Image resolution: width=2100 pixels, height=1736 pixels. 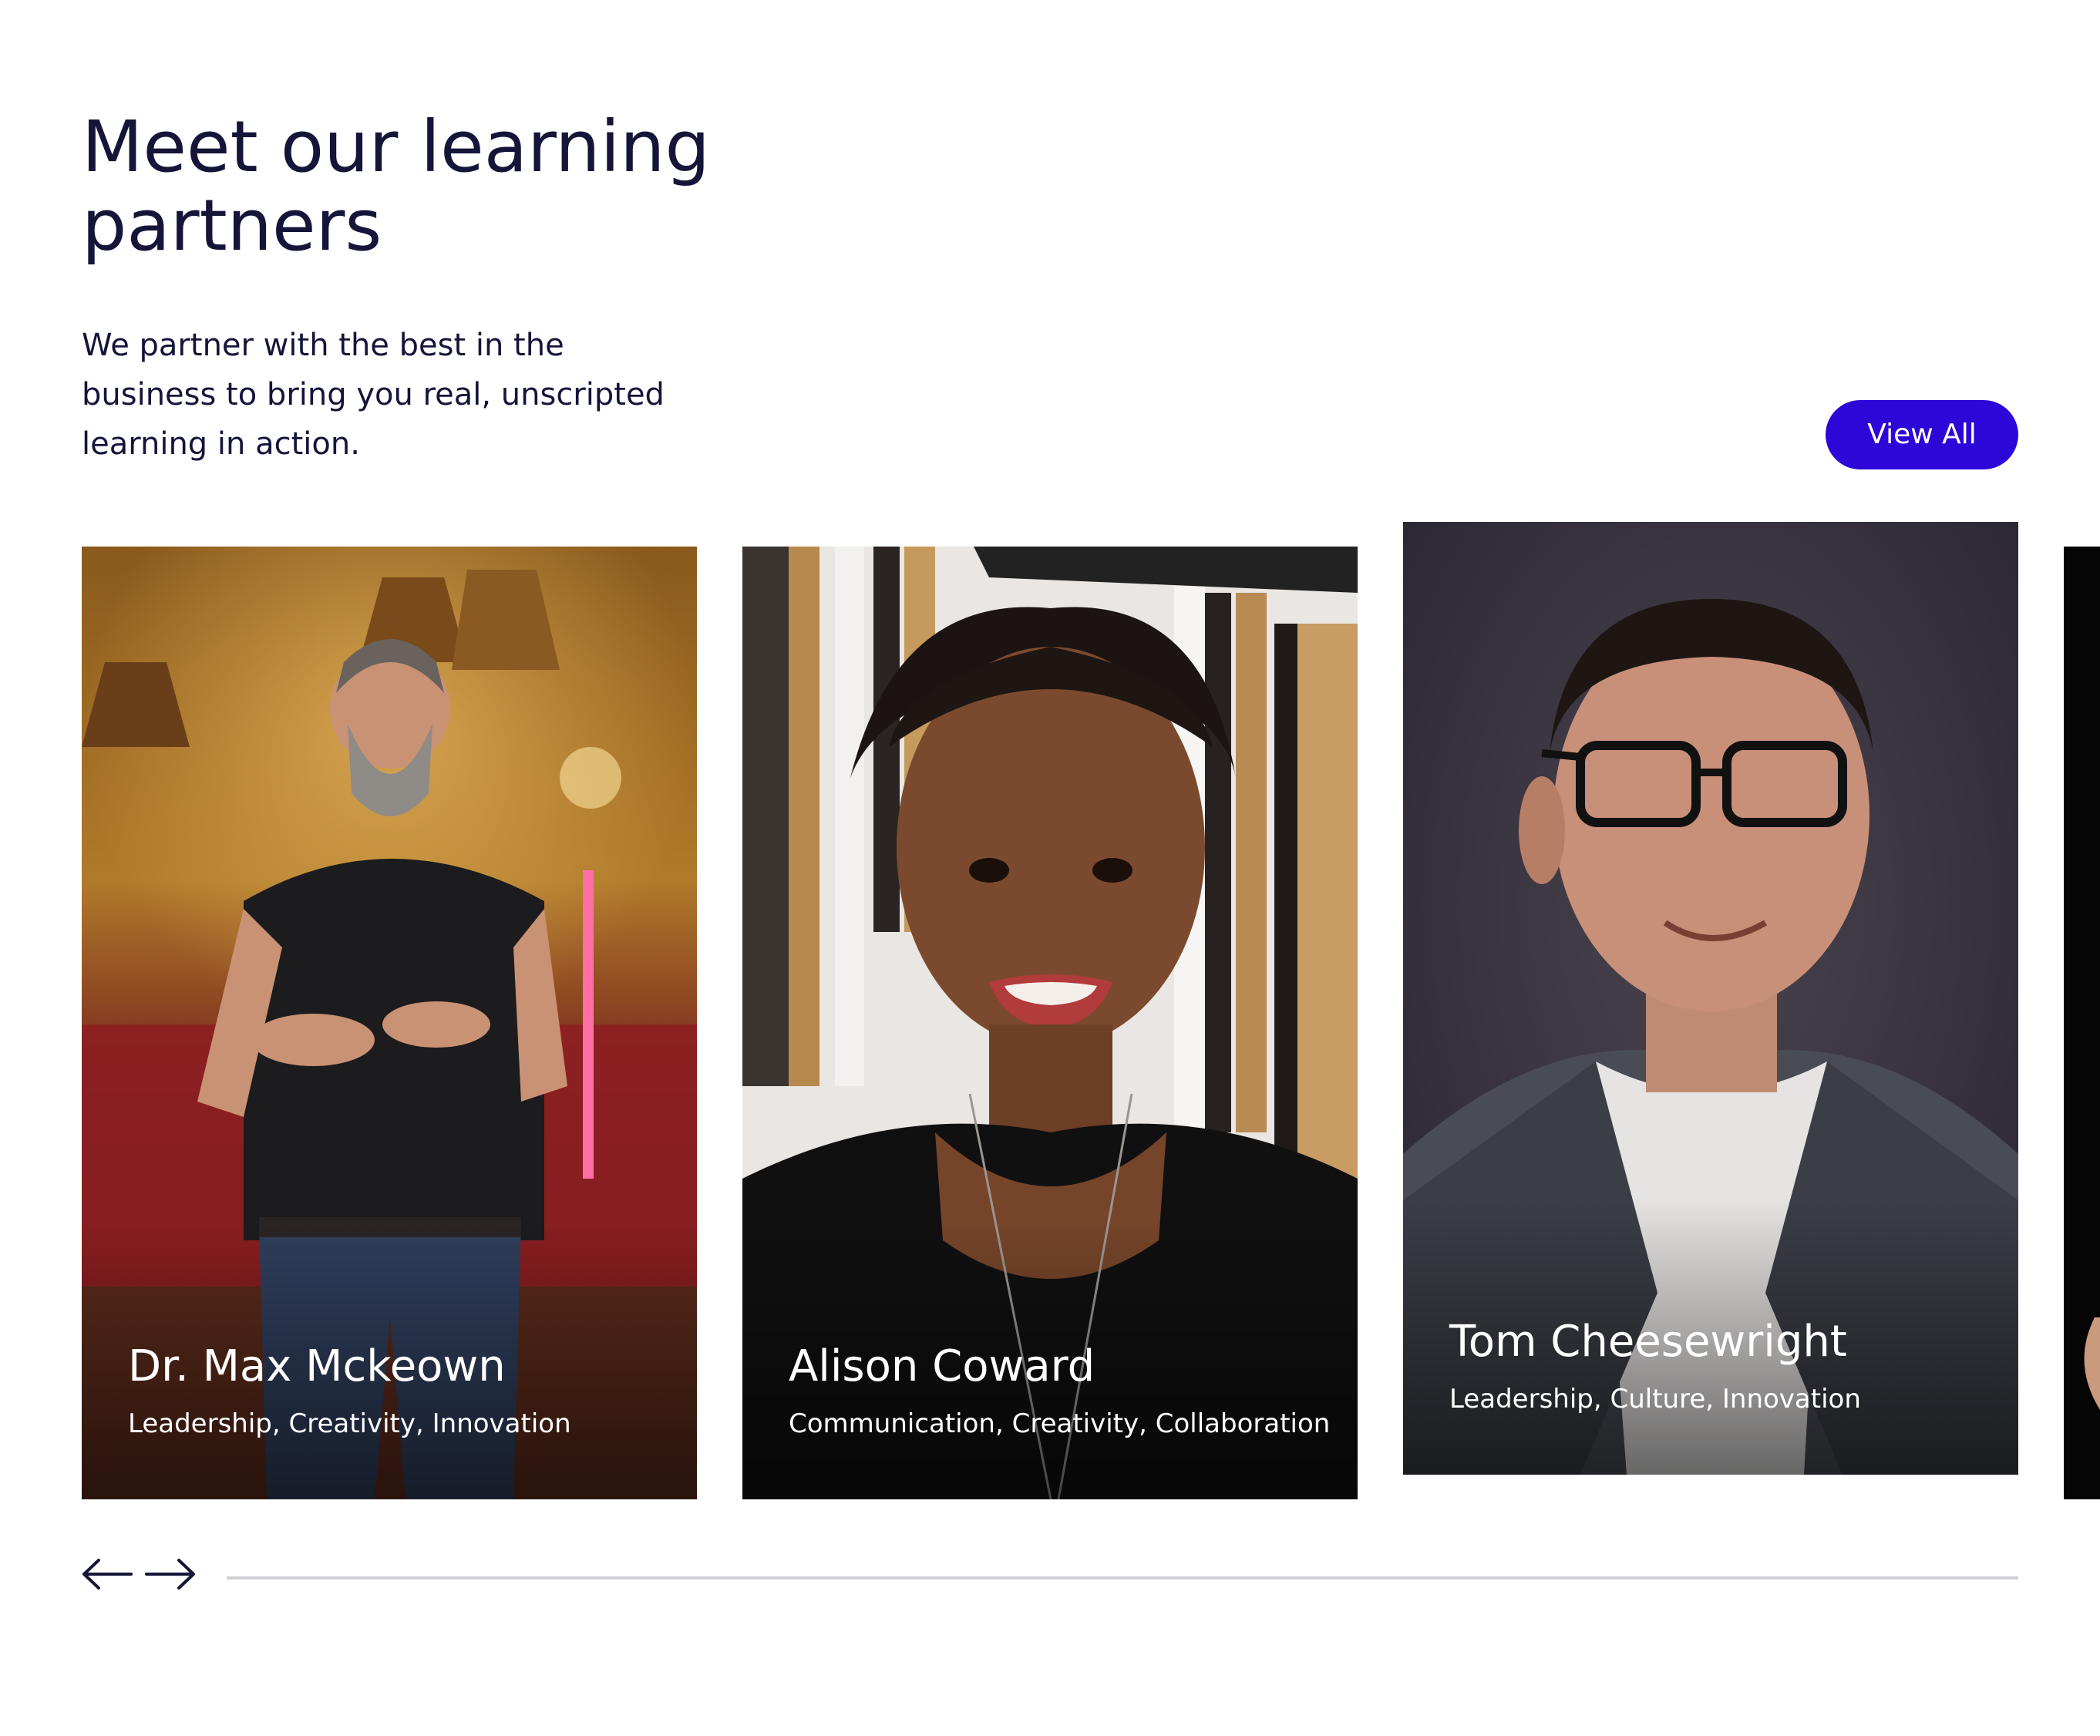 I want to click on arrow-right-icon, so click(x=170, y=1574).